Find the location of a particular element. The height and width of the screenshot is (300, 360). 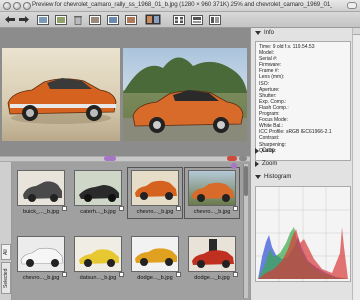

preview-image-right is located at coordinates (185, 94).